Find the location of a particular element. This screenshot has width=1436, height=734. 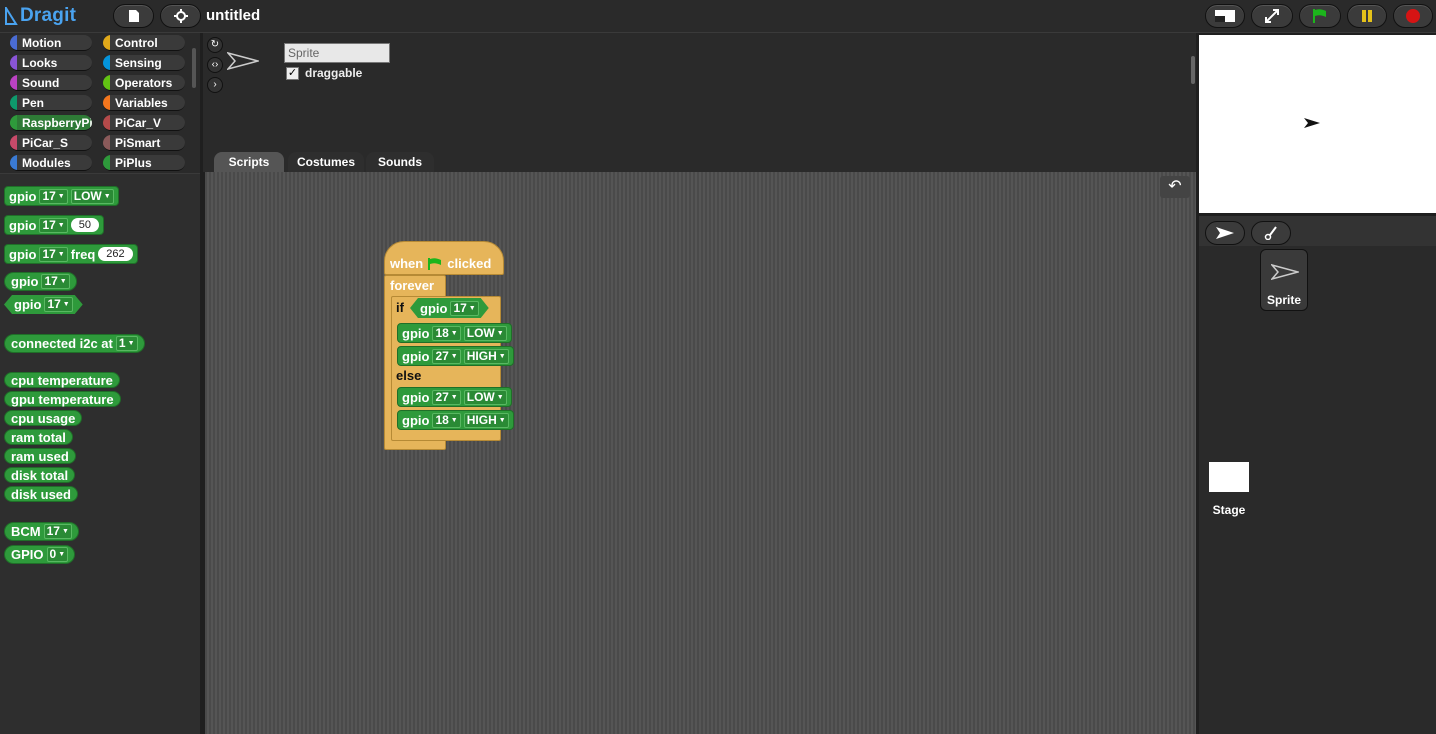

category-variables: Variables is located at coordinates (144, 103).